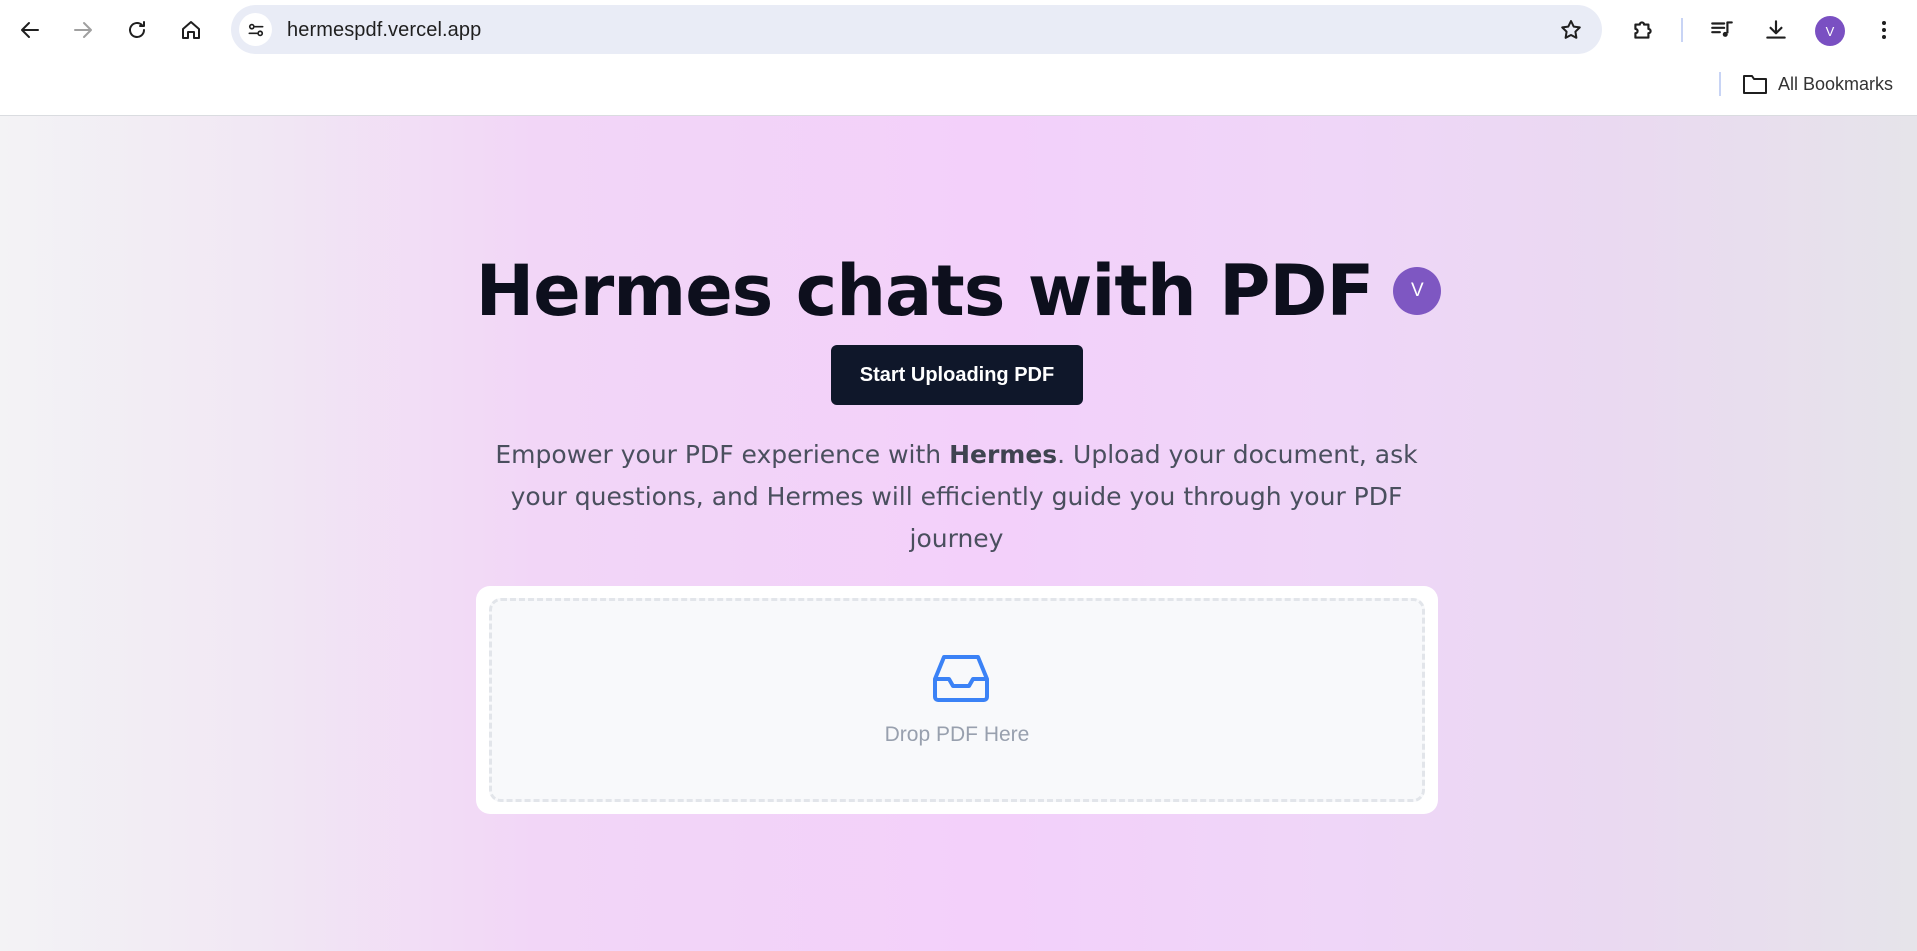  Describe the element at coordinates (1417, 291) in the screenshot. I see `user-avatar: V` at that location.